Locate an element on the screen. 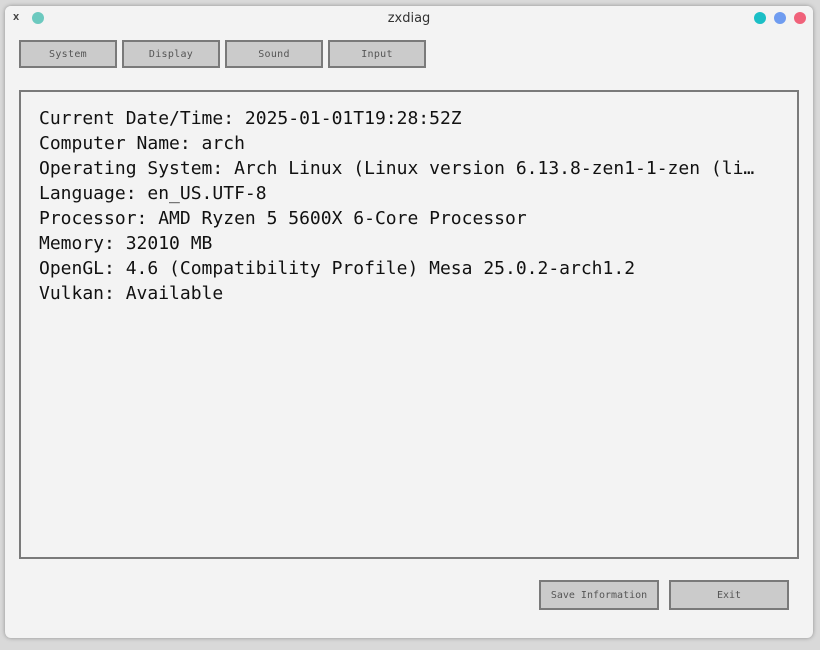 This screenshot has height=650, width=820. tab-display: Display is located at coordinates (171, 54).